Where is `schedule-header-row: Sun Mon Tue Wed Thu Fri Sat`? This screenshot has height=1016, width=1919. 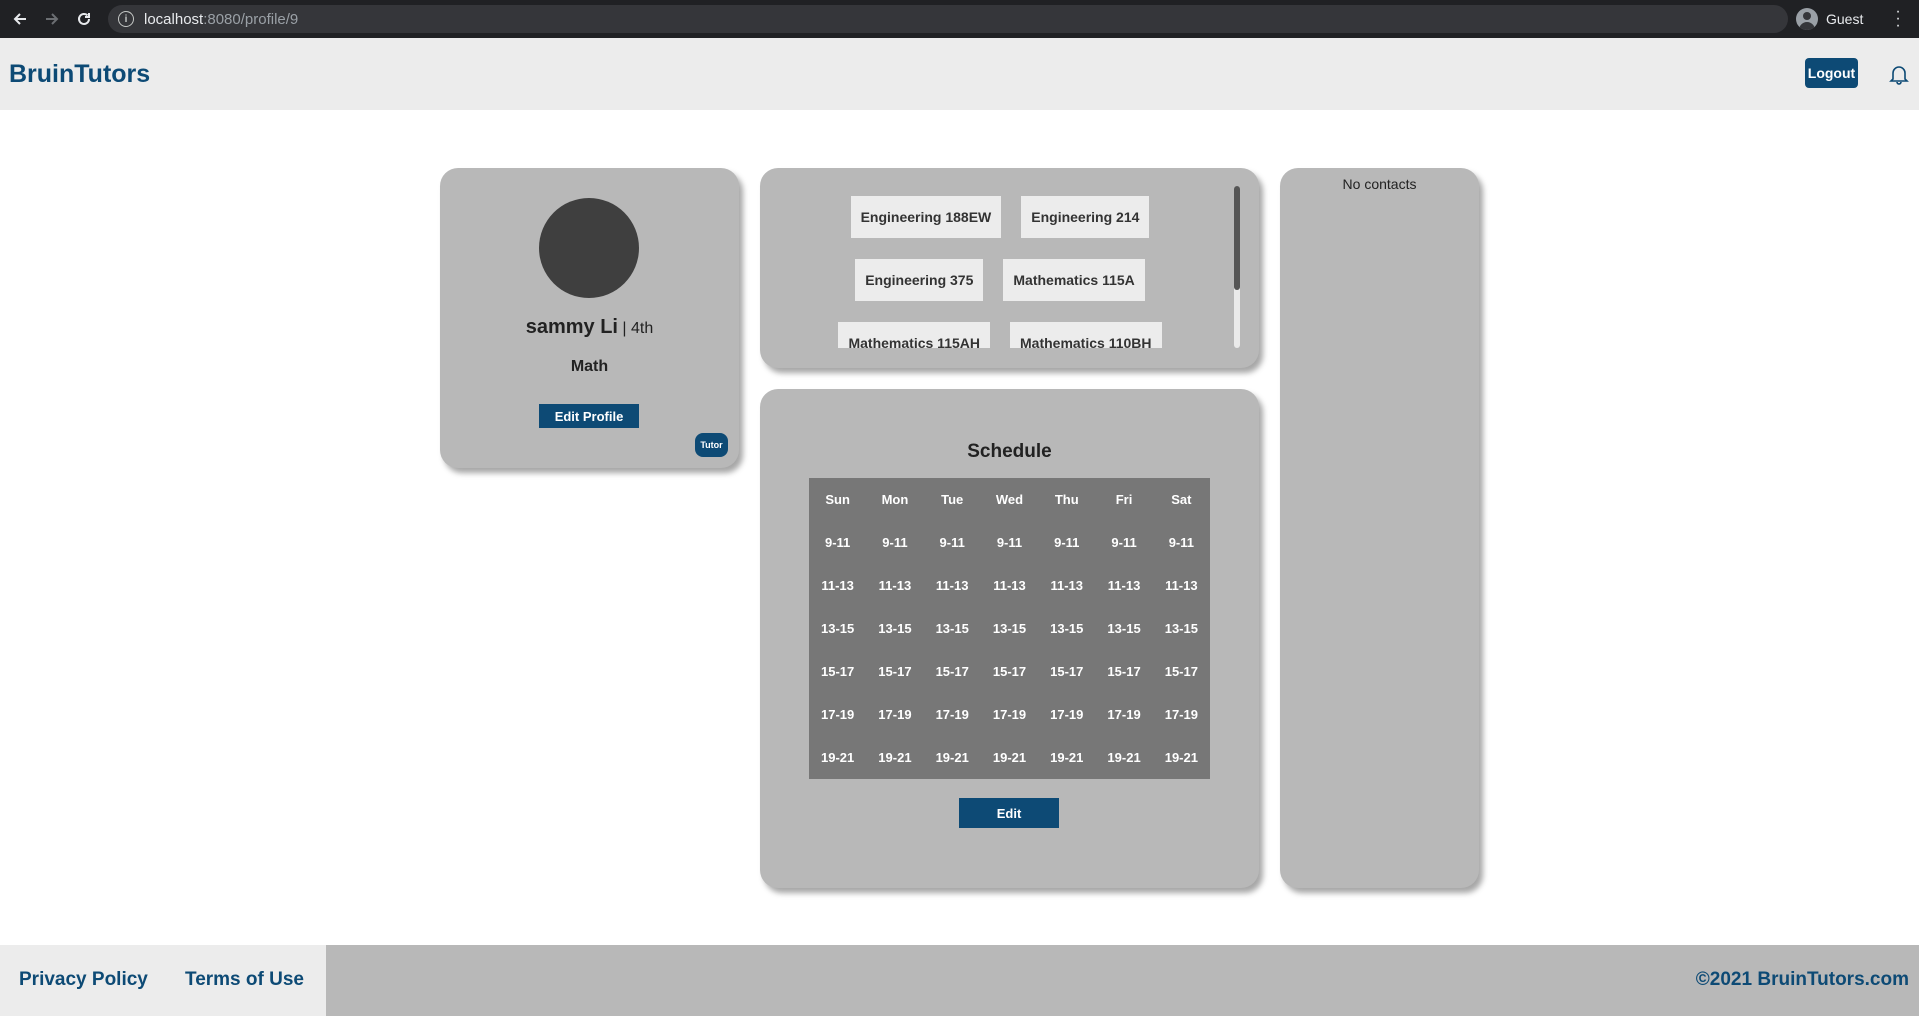 schedule-header-row: Sun Mon Tue Wed Thu Fri Sat is located at coordinates (1009, 499).